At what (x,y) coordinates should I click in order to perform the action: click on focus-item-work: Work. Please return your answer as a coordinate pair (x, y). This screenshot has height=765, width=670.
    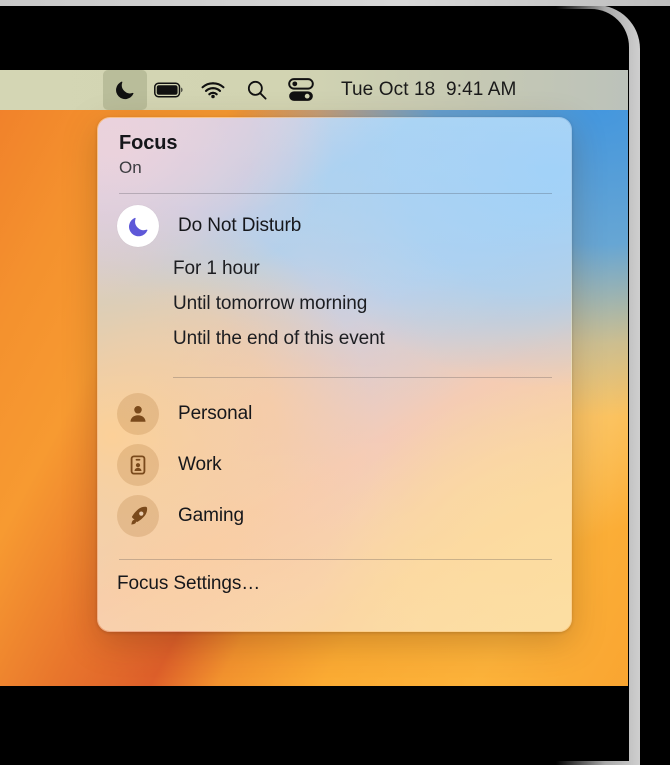
    Looking at the image, I should click on (335, 465).